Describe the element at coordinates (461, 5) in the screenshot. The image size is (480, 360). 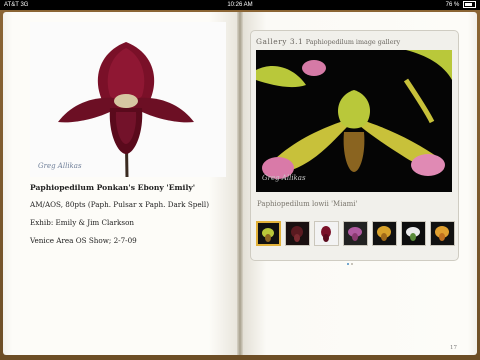
I see `battery-status: 76 %` at that location.